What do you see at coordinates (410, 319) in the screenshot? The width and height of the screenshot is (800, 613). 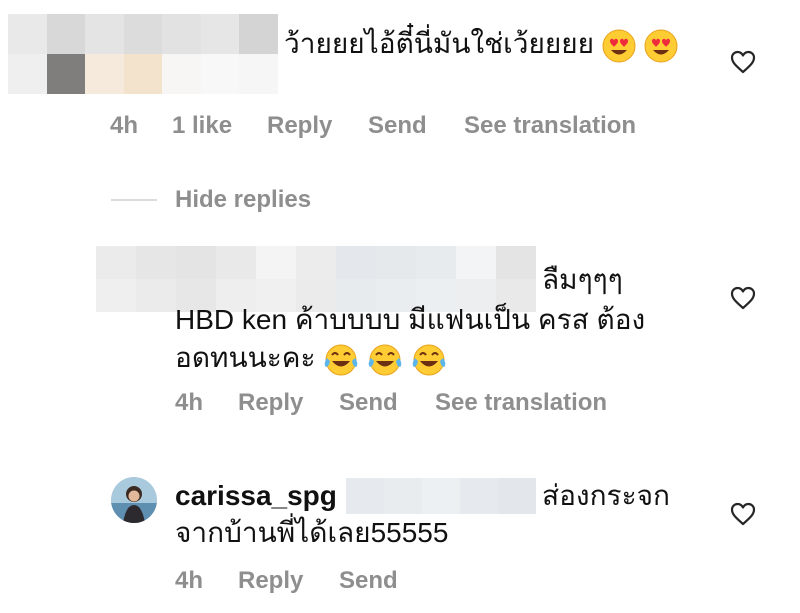 I see `reply-text-line: HBD ken ค้าบบบบ มีแฟนเป็น ครส ต้อง` at bounding box center [410, 319].